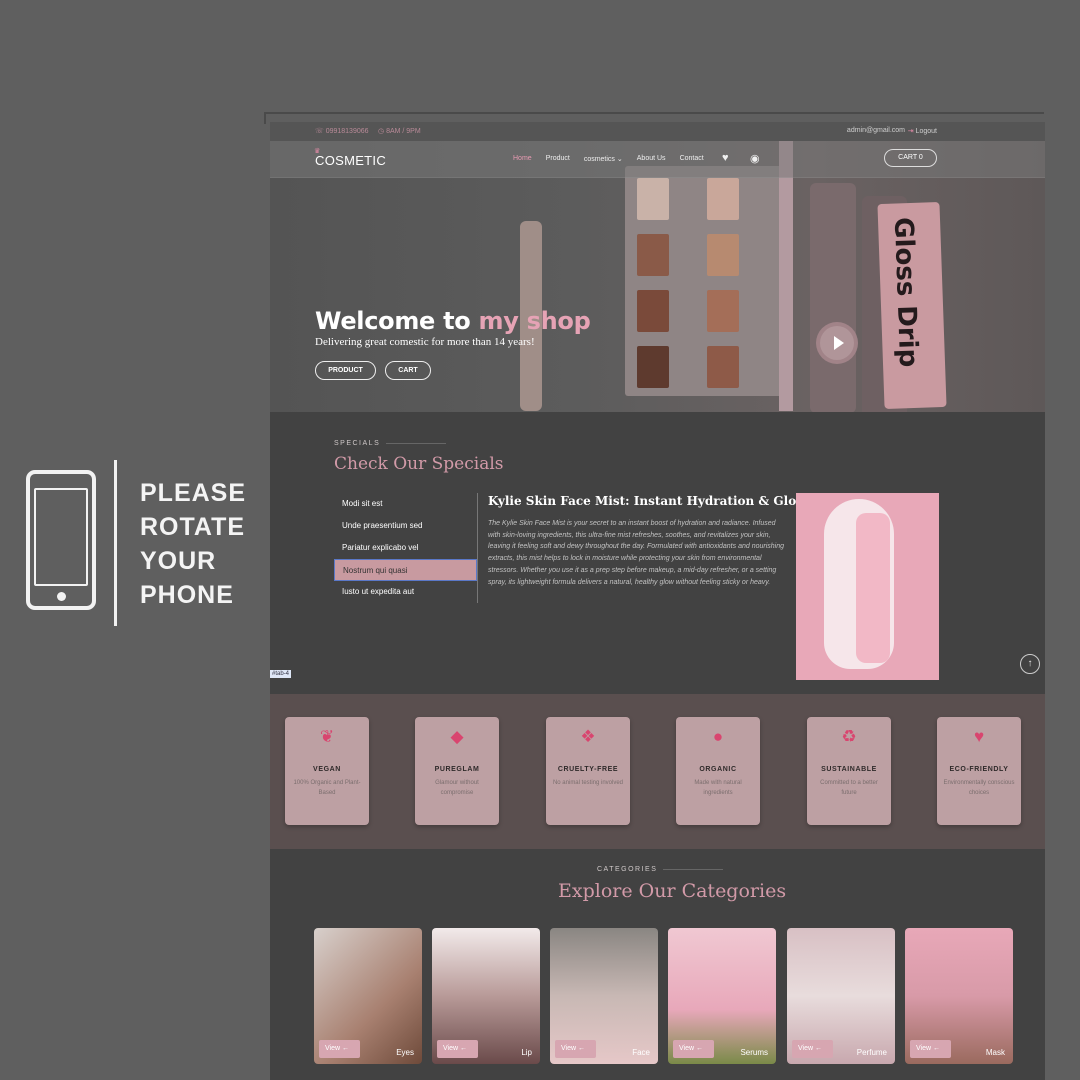 The width and height of the screenshot is (1080, 1080). I want to click on leaf-icon: ❦, so click(327, 736).